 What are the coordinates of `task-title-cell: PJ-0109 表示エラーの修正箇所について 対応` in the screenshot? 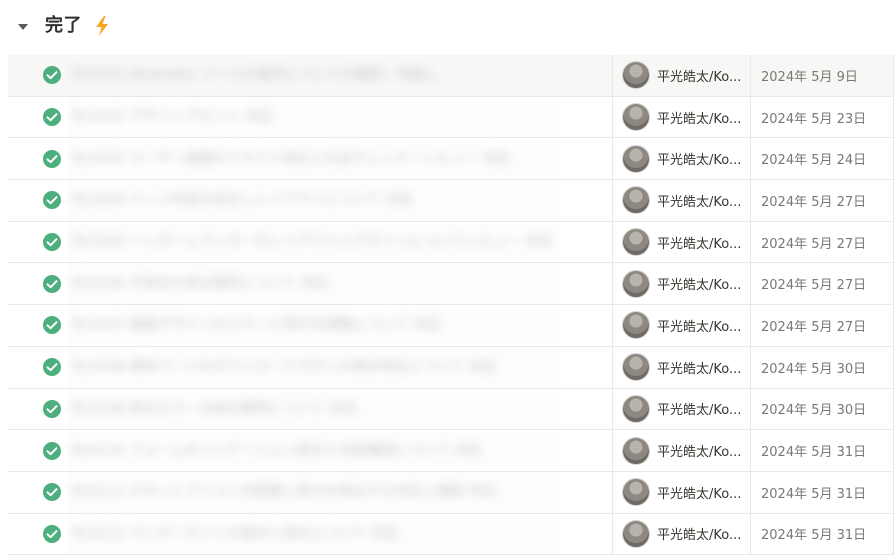 It's located at (310, 409).